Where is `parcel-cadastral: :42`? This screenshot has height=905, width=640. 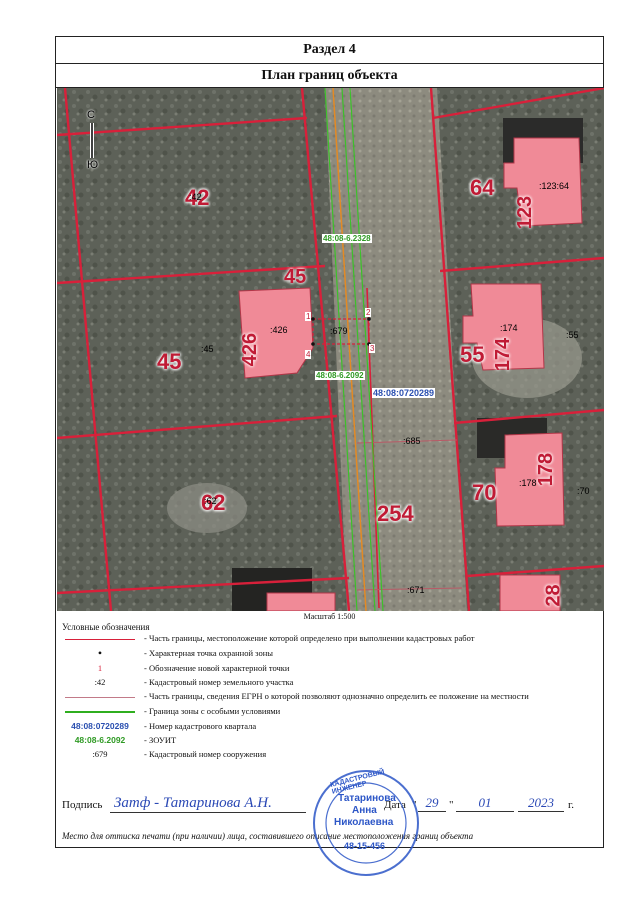
parcel-cadastral: :42 is located at coordinates (195, 197).